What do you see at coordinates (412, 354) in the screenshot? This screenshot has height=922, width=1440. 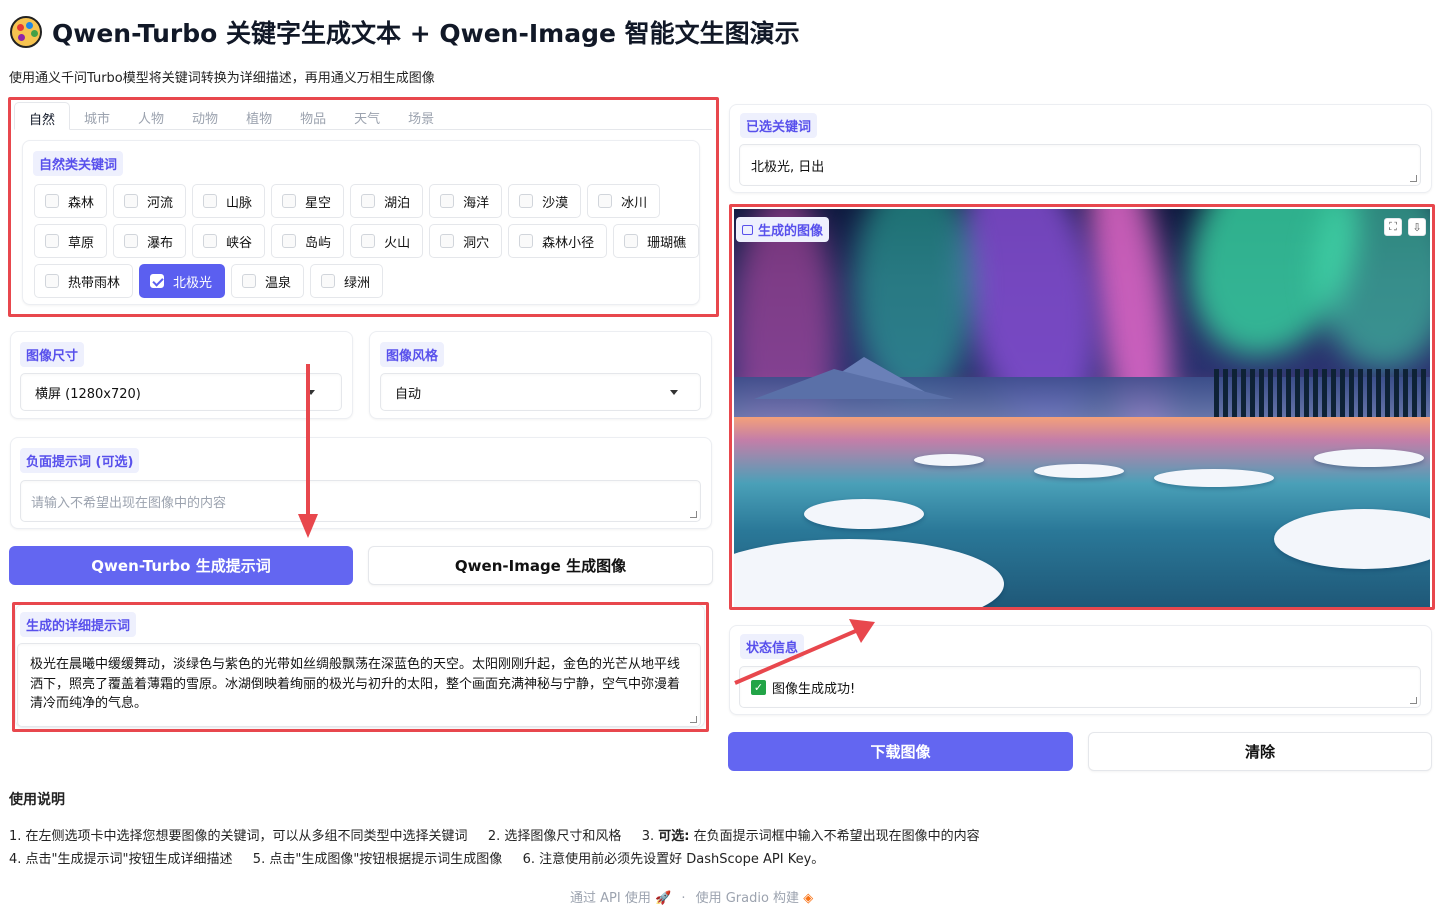 I see `image-style-label: 图像风格` at bounding box center [412, 354].